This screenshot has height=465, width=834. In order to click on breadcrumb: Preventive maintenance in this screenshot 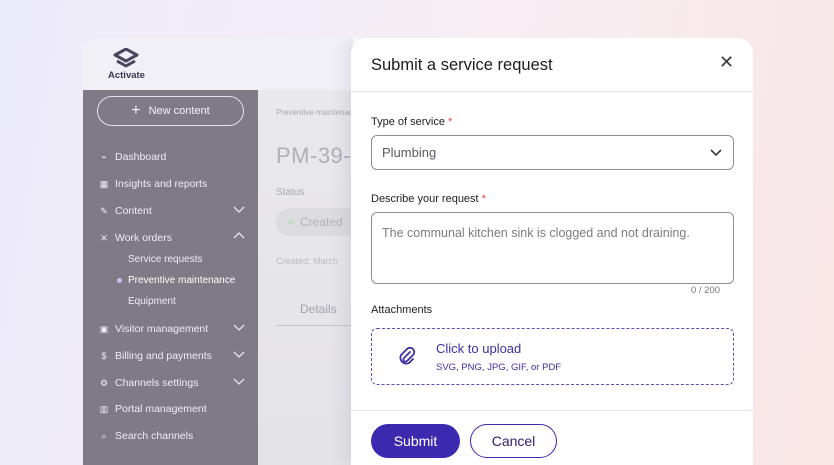, I will do `click(319, 112)`.